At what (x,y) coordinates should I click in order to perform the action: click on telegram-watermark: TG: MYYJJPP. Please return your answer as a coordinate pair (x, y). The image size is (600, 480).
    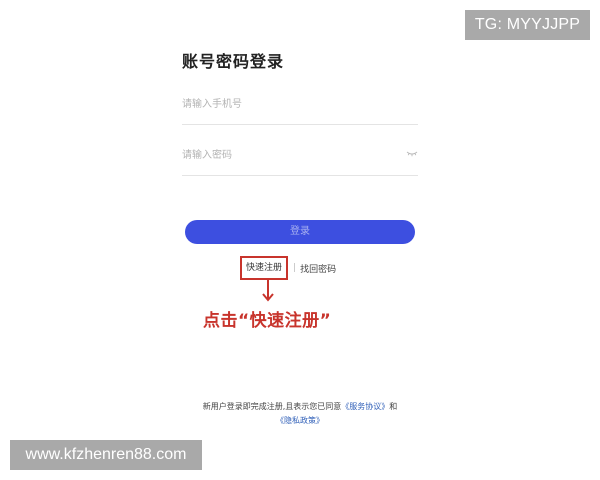
    Looking at the image, I should click on (527, 25).